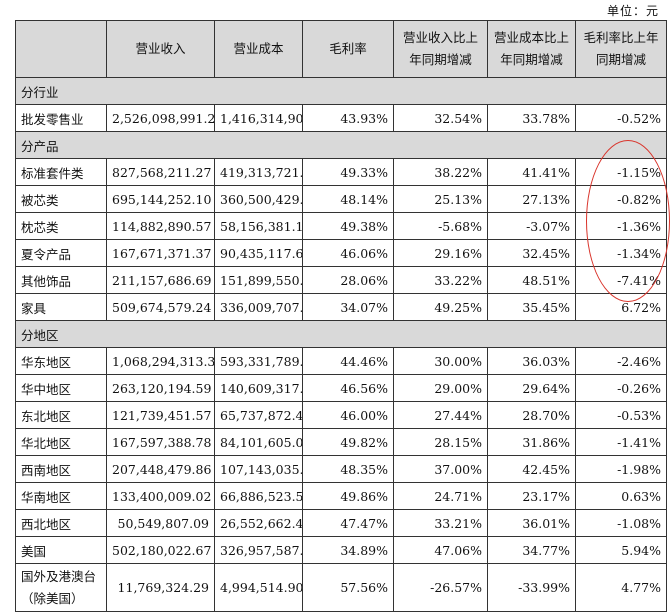 This screenshot has height=612, width=671. I want to click on revenue-cell: 167,597,388.78, so click(160, 442).